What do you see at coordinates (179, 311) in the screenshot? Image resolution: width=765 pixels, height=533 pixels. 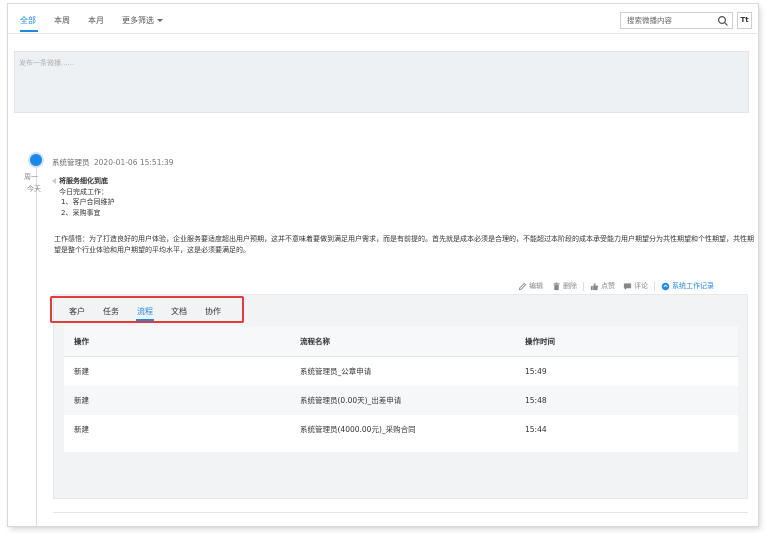 I see `tab-document: 文档` at bounding box center [179, 311].